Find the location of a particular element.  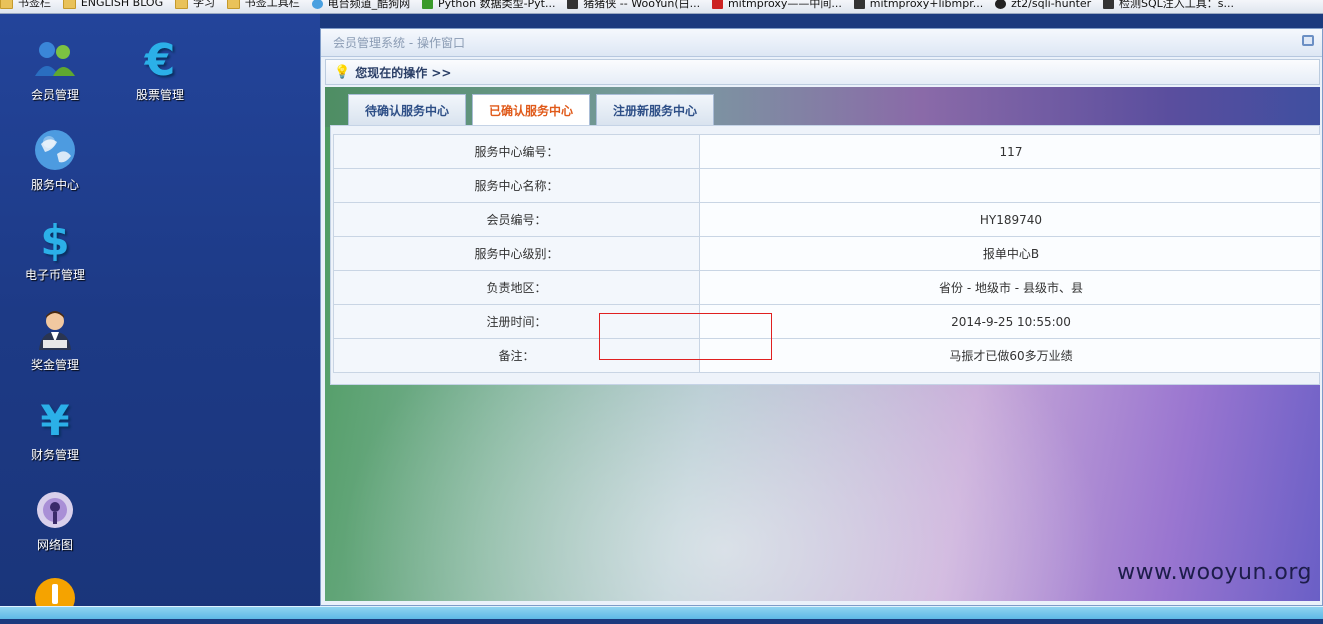

github-icon is located at coordinates (1001, 4).